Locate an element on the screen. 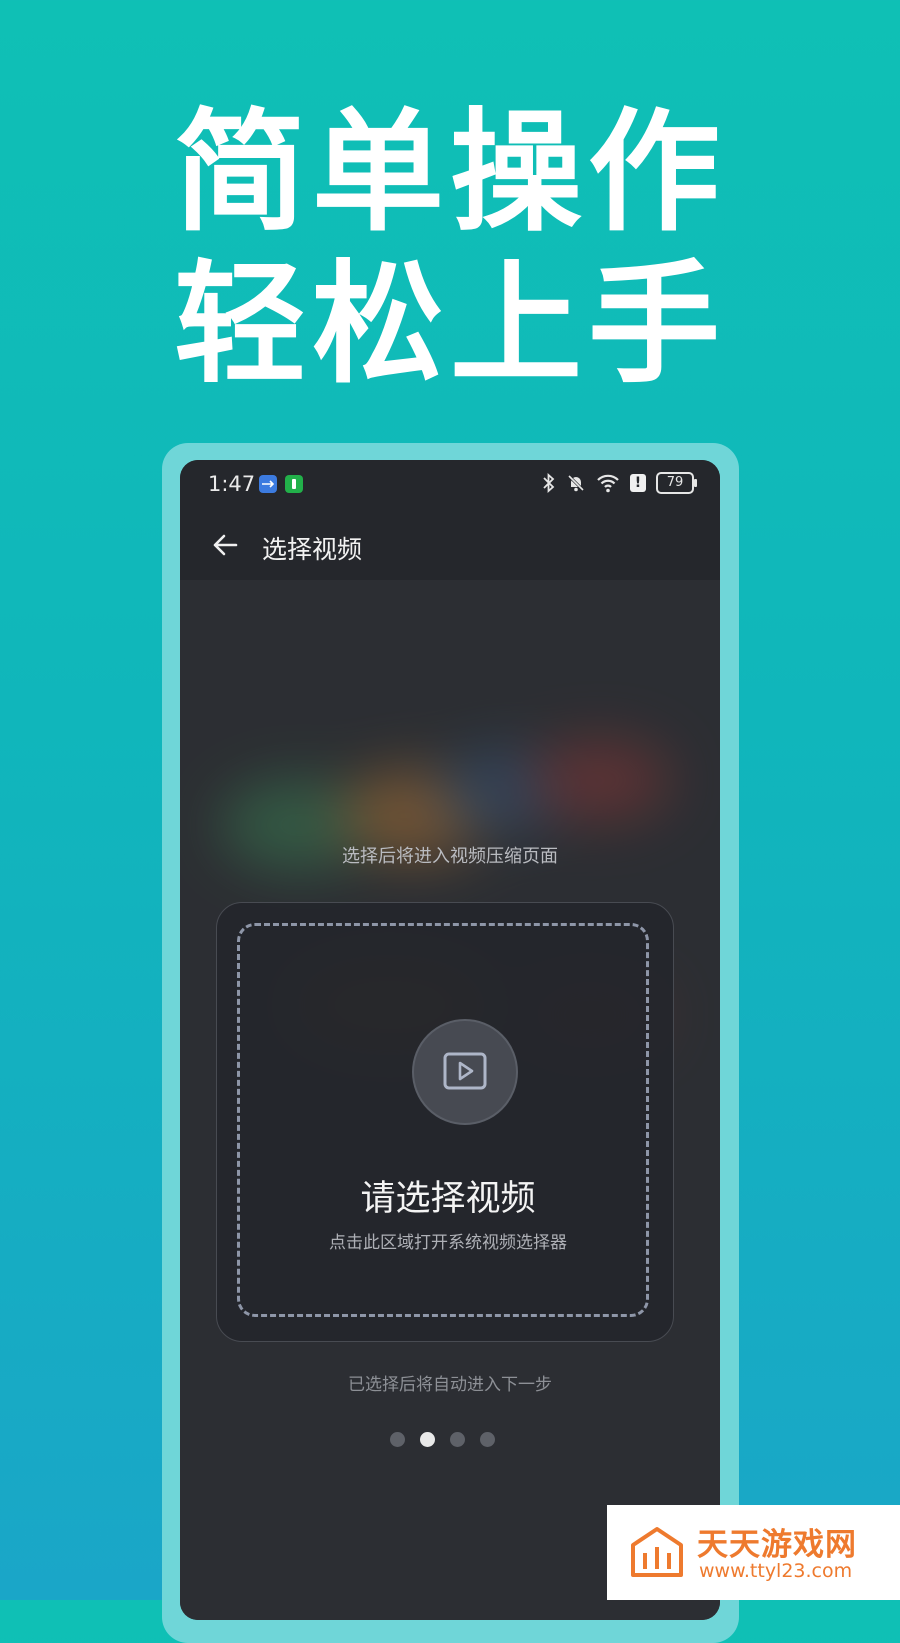 The width and height of the screenshot is (900, 1643). video-icon-button is located at coordinates (465, 1072).